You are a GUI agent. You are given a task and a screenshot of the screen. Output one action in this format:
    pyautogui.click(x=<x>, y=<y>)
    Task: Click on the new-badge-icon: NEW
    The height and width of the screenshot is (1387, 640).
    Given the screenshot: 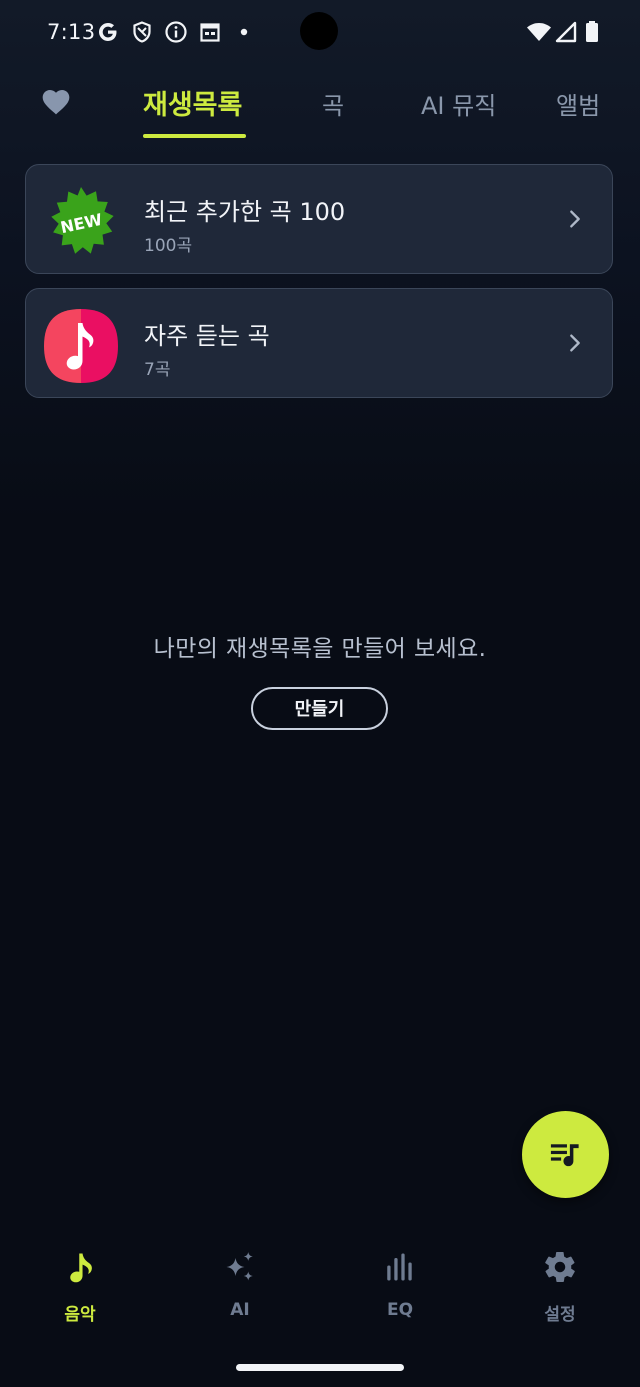 What is the action you would take?
    pyautogui.click(x=82, y=220)
    